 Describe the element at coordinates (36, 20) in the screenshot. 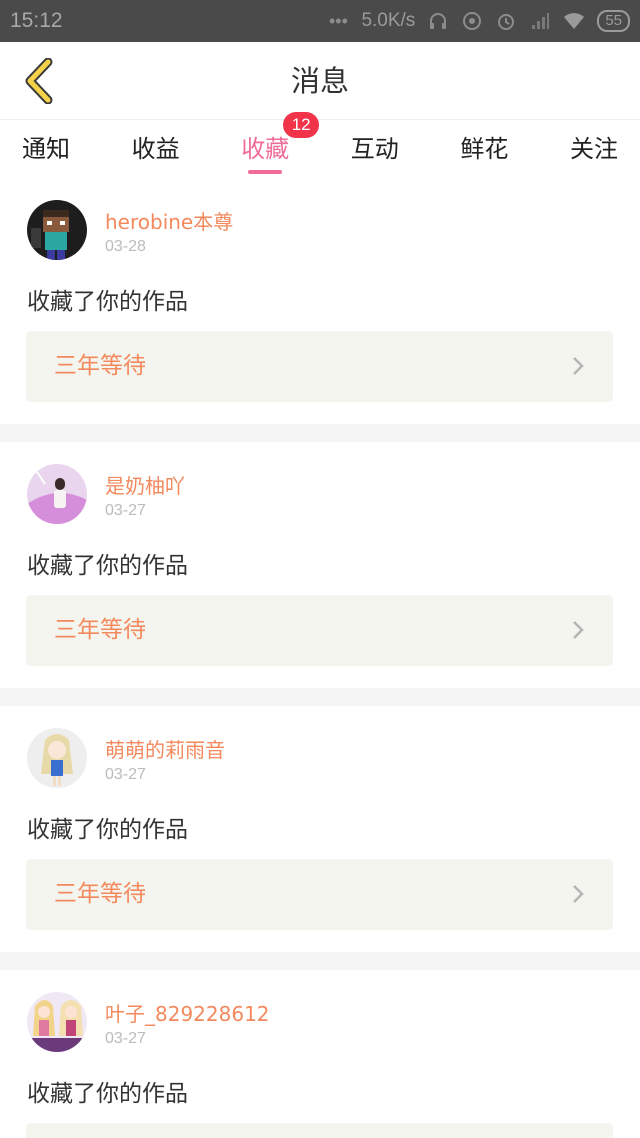

I see `status-time: 15:12` at that location.